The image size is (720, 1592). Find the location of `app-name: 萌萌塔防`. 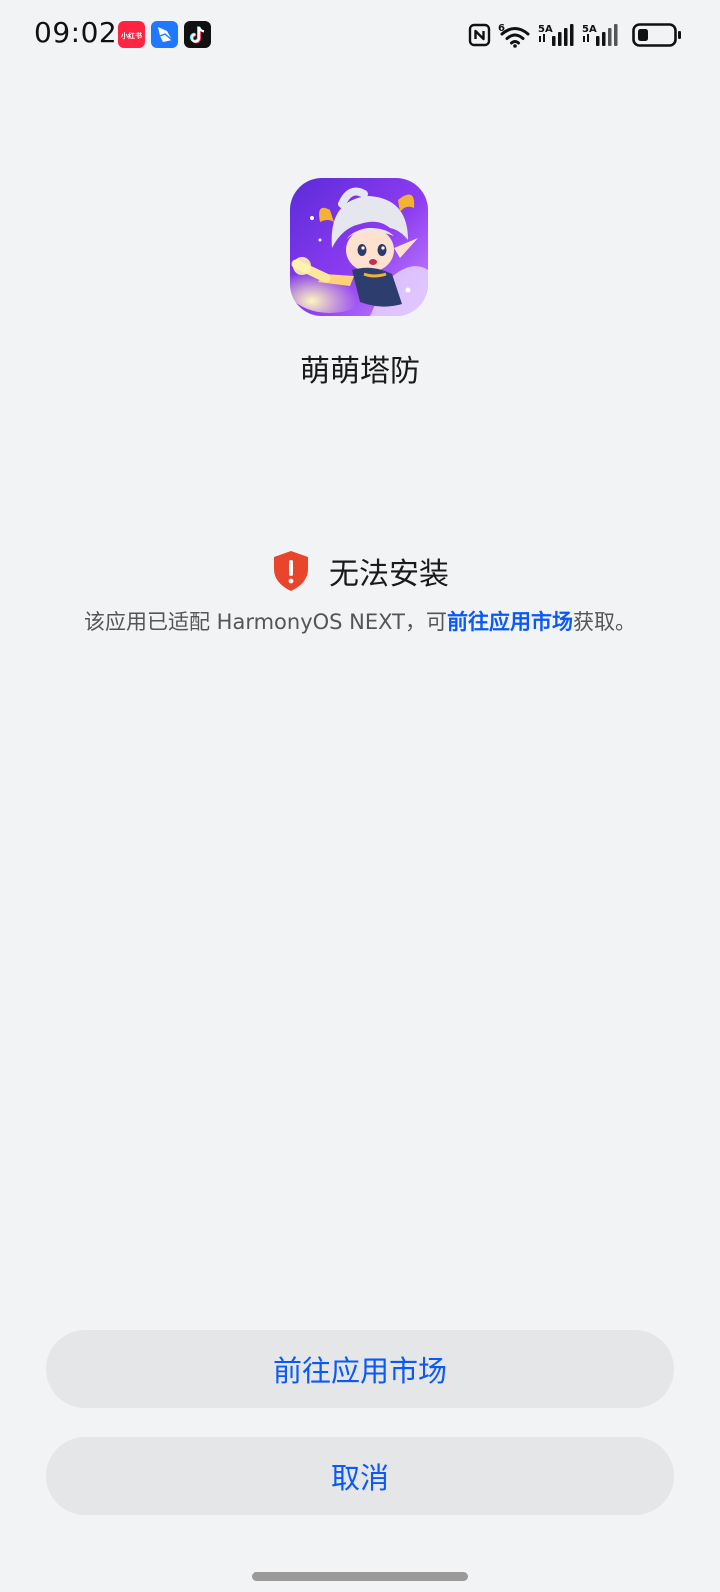

app-name: 萌萌塔防 is located at coordinates (360, 371).